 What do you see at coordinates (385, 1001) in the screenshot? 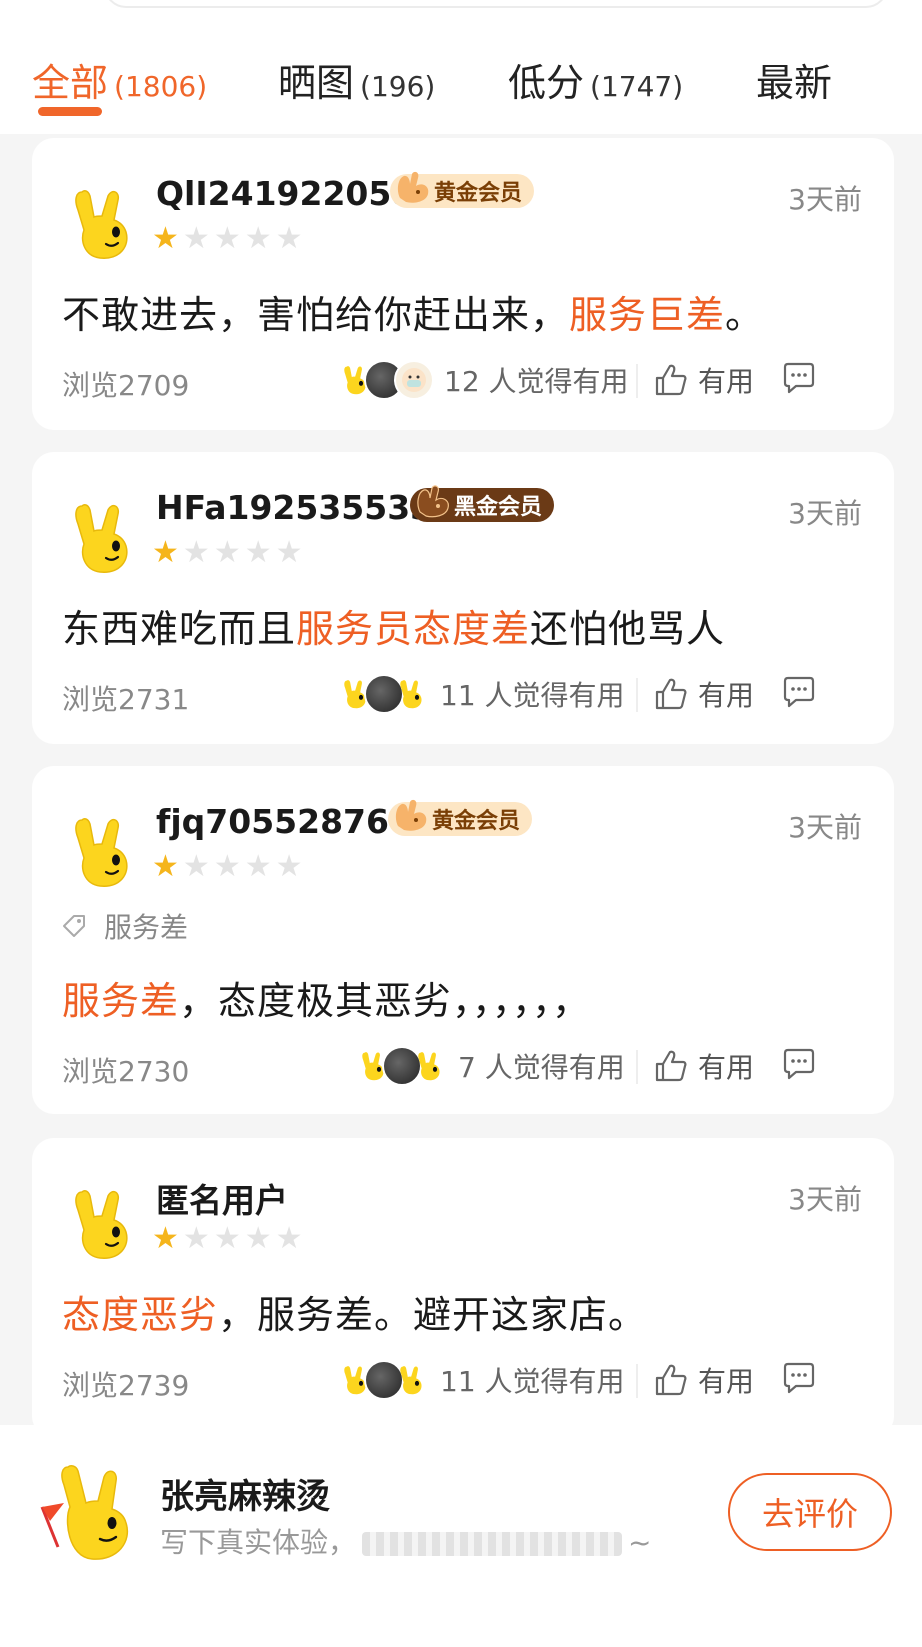
I see `review-text-part: ，态度极其恶劣，，，，，，` at bounding box center [385, 1001].